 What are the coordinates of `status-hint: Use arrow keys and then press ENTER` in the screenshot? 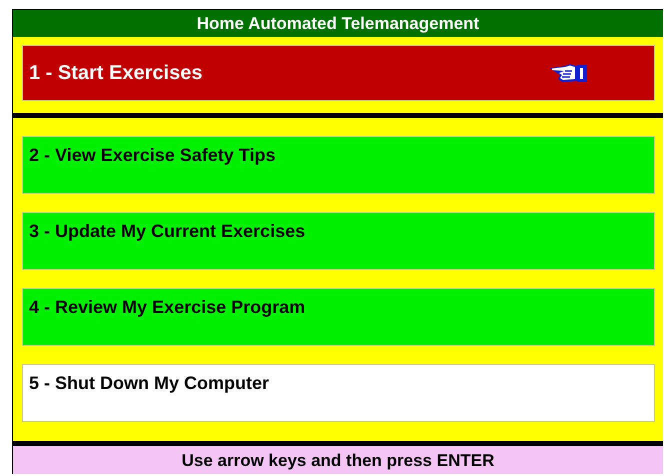 It's located at (338, 457).